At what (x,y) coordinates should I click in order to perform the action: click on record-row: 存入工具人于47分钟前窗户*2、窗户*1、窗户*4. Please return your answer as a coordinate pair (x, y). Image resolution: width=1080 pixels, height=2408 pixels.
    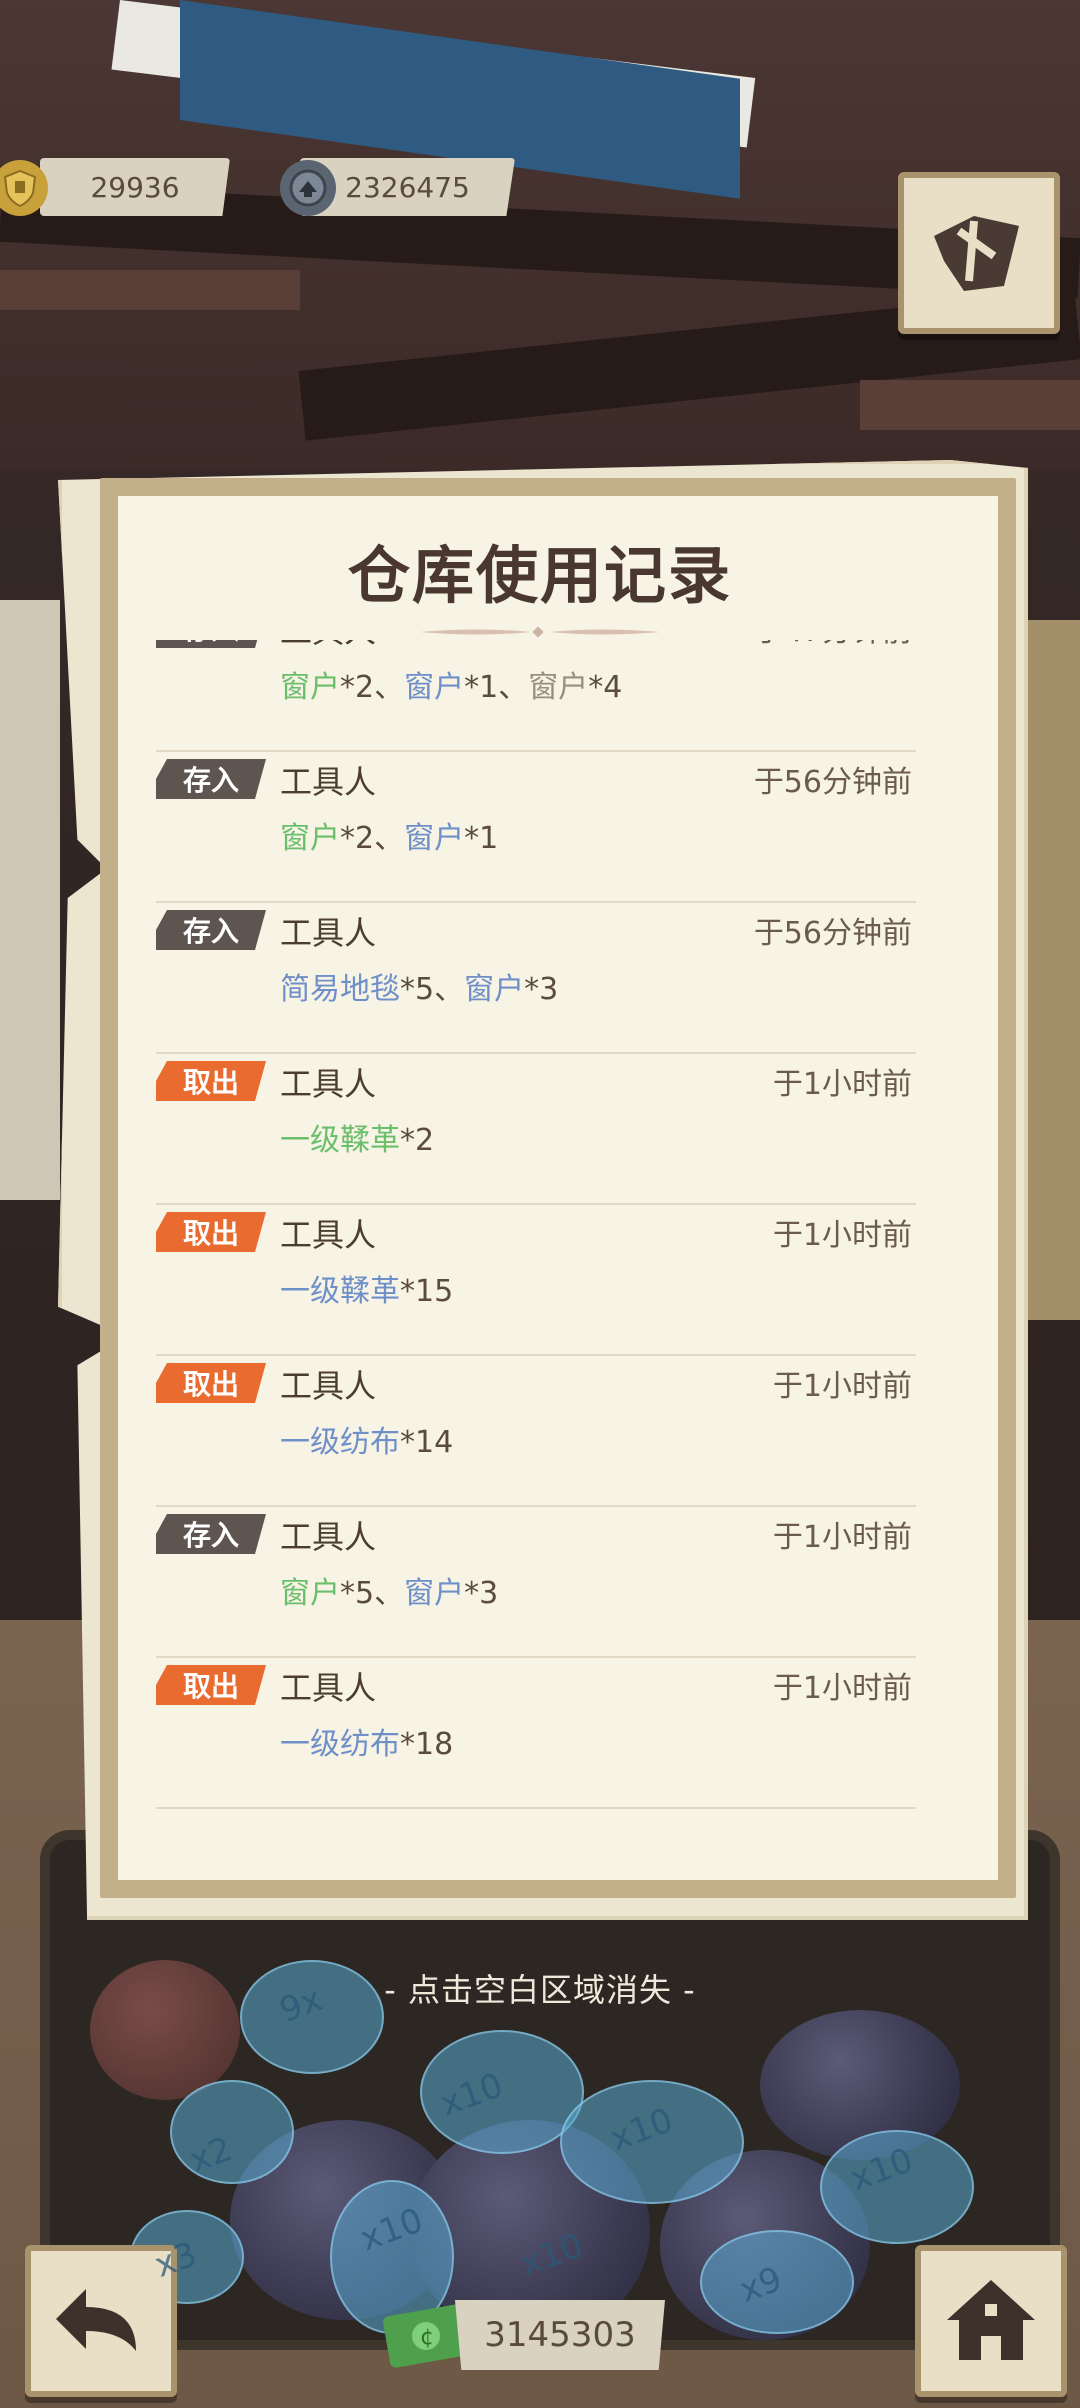
    Looking at the image, I should click on (540, 696).